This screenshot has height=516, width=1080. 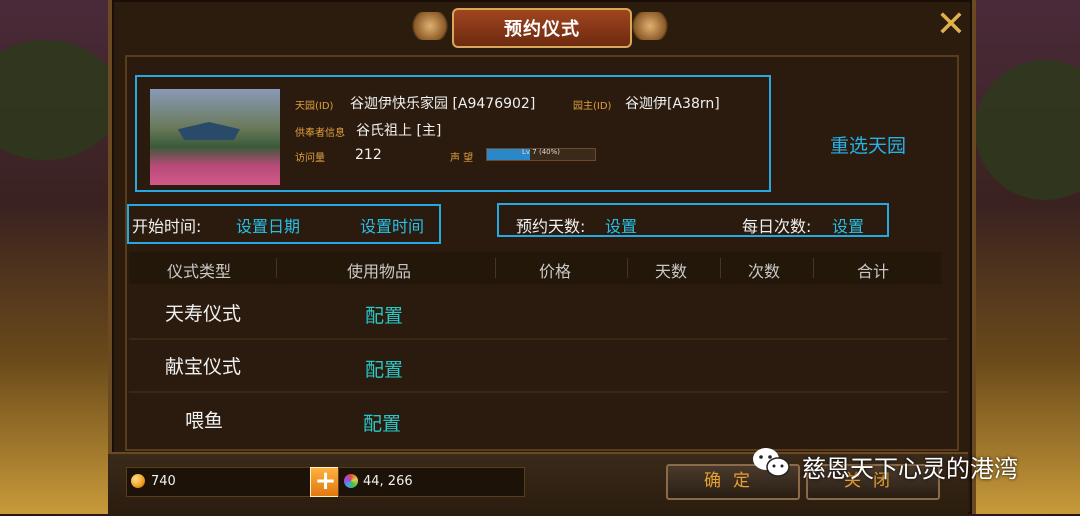 I want to click on reputation-bar: Lv 7 (40%), so click(x=541, y=154).